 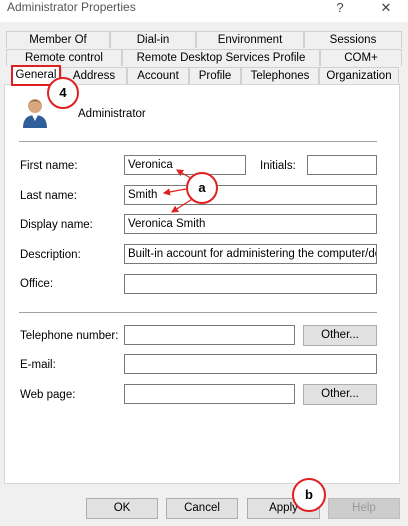 I want to click on arrow-to-last-name, so click(x=174, y=192).